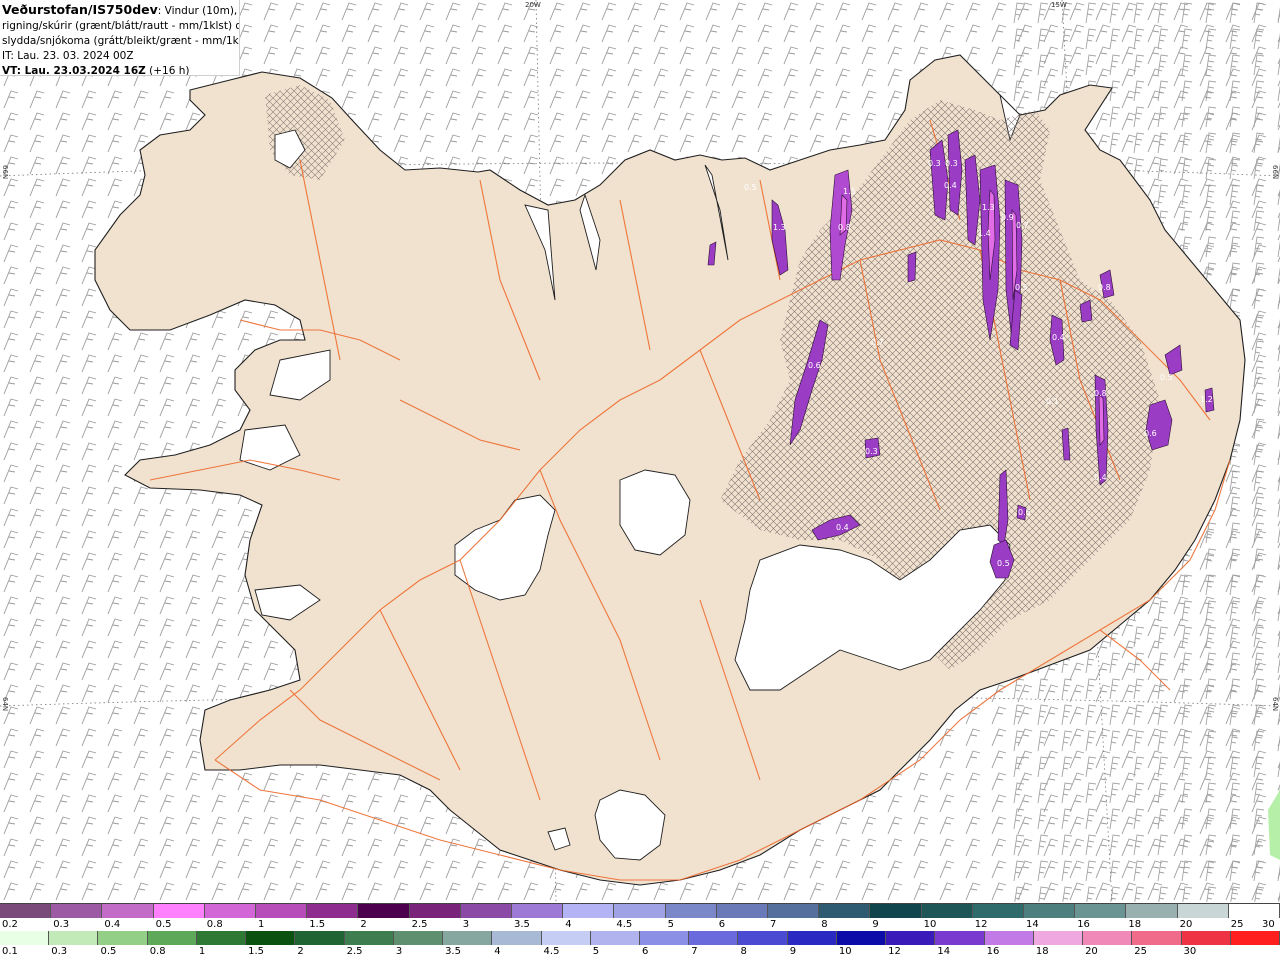  I want to click on lat-label-66n-left: 66N, so click(5, 172).